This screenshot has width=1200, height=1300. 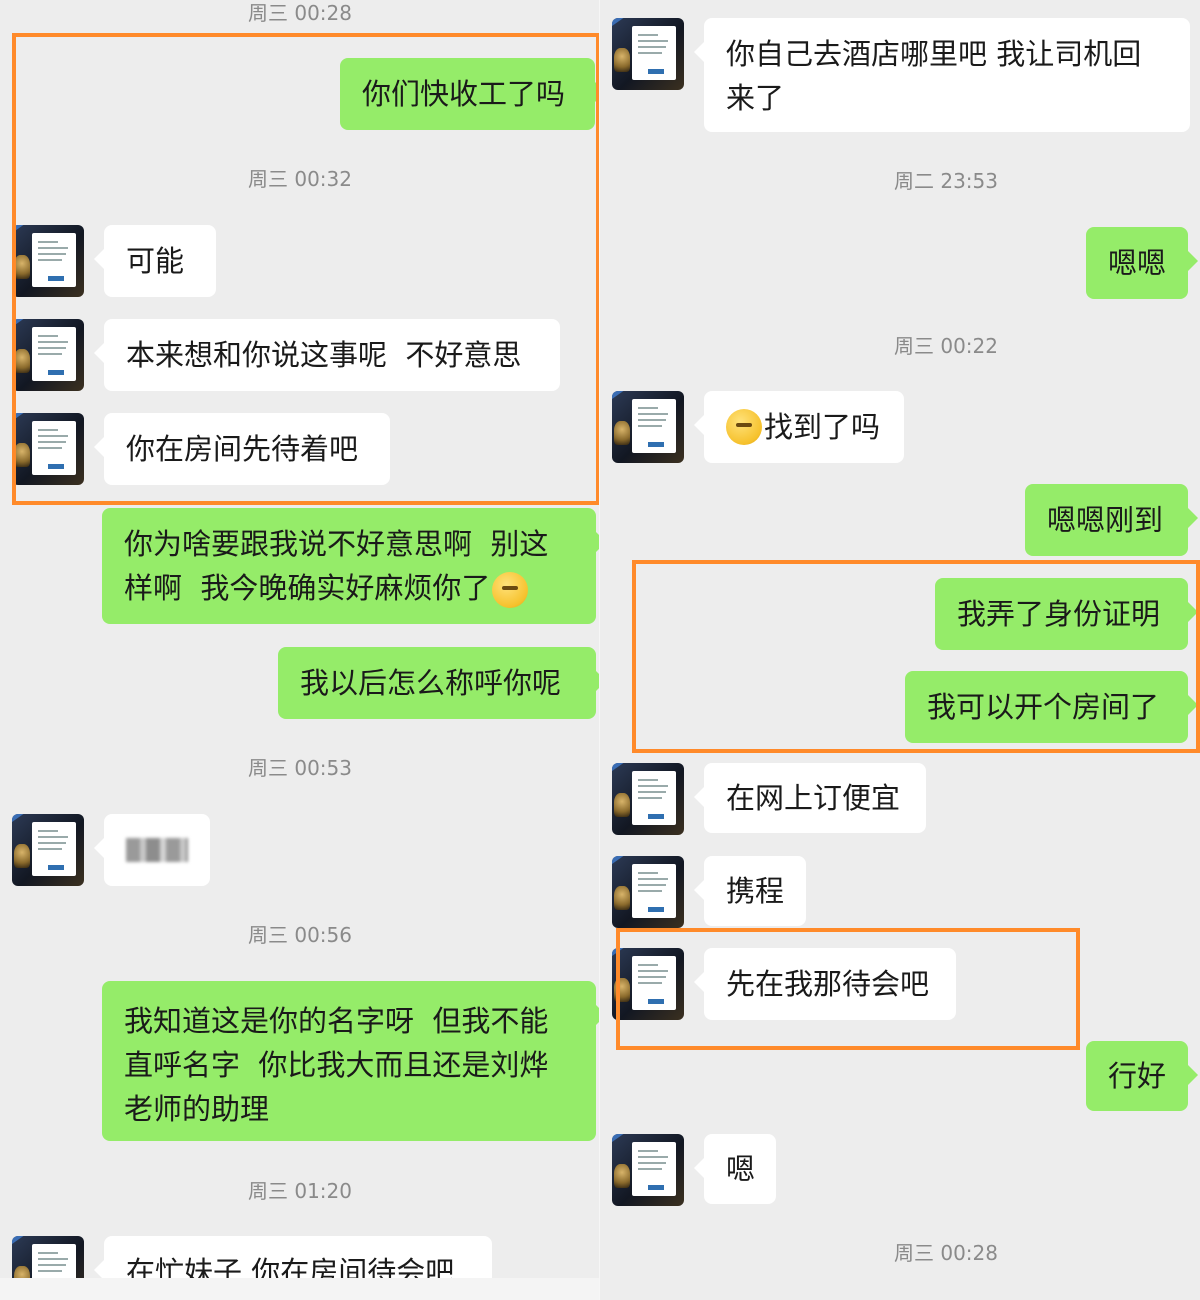 I want to click on message-bubble-outgoing: 我可以开个房间了, so click(x=1051, y=707).